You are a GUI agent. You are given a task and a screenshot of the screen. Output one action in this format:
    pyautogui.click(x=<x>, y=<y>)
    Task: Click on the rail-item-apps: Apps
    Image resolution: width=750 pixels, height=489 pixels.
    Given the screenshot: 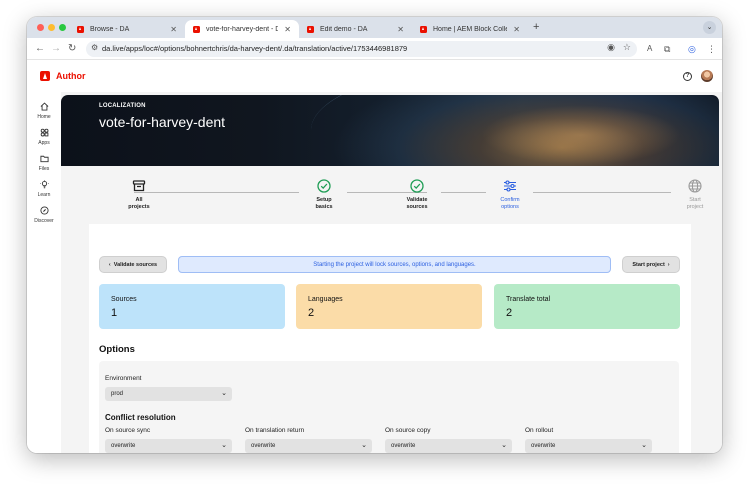 What is the action you would take?
    pyautogui.click(x=44, y=137)
    